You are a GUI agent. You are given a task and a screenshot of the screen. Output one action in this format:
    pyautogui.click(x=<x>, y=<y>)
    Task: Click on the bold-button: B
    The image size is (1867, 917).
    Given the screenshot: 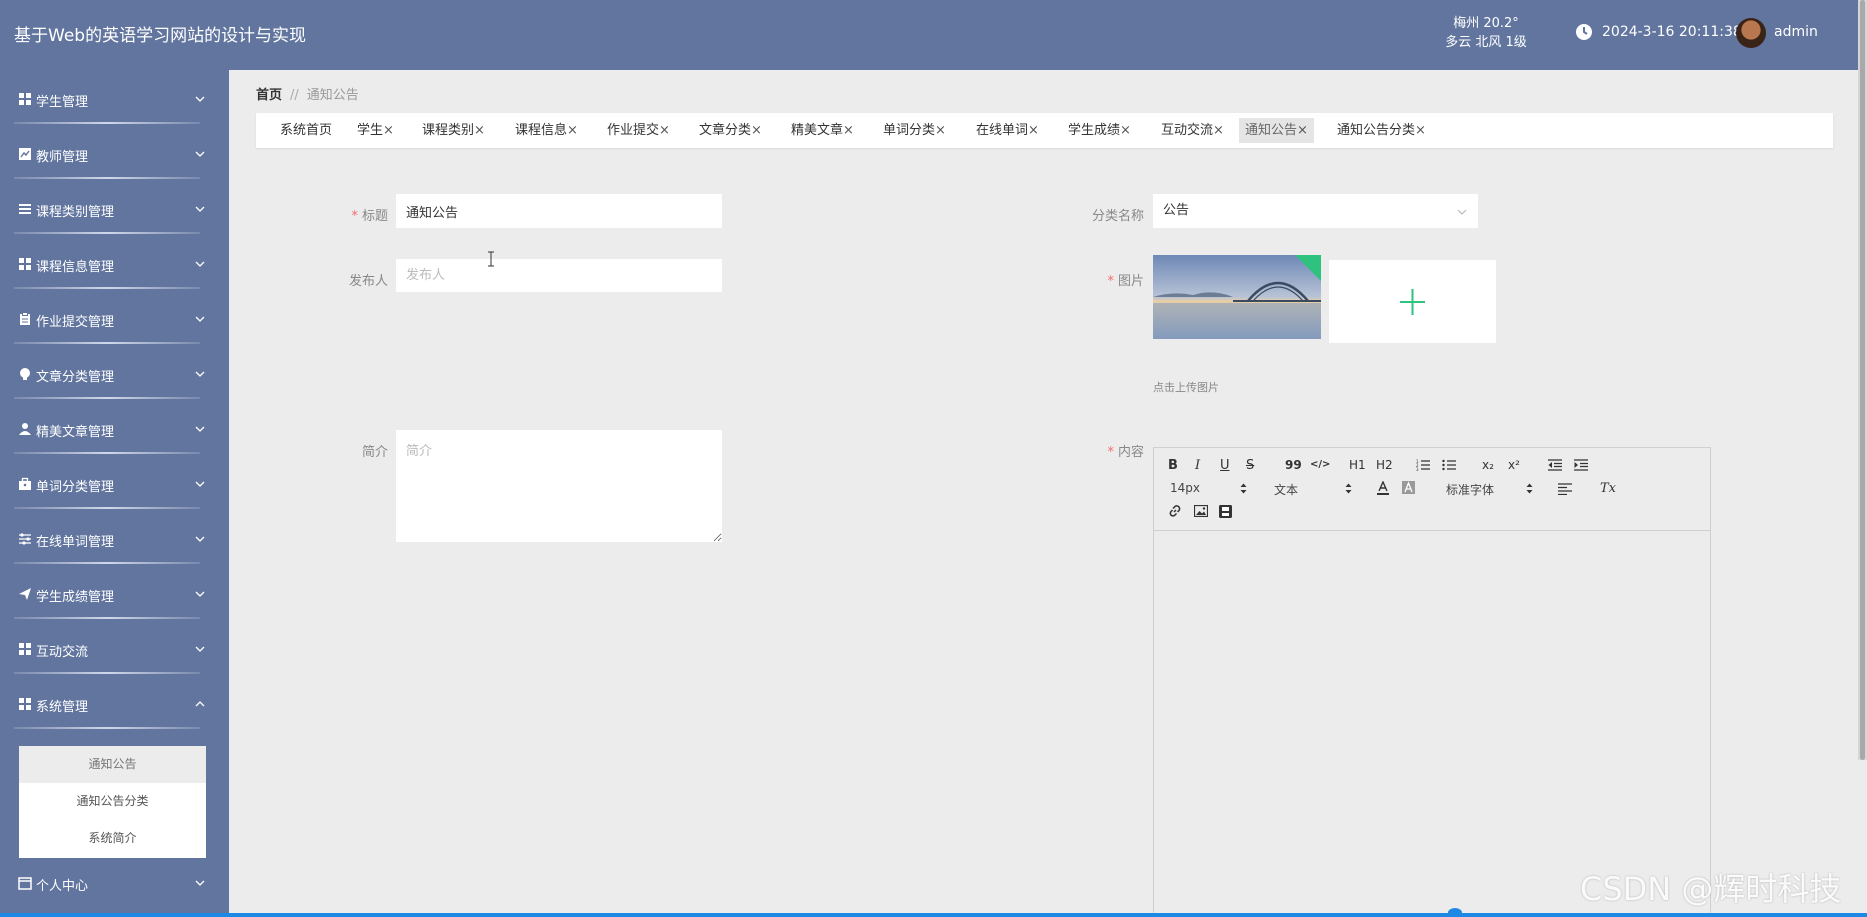 What is the action you would take?
    pyautogui.click(x=1173, y=465)
    